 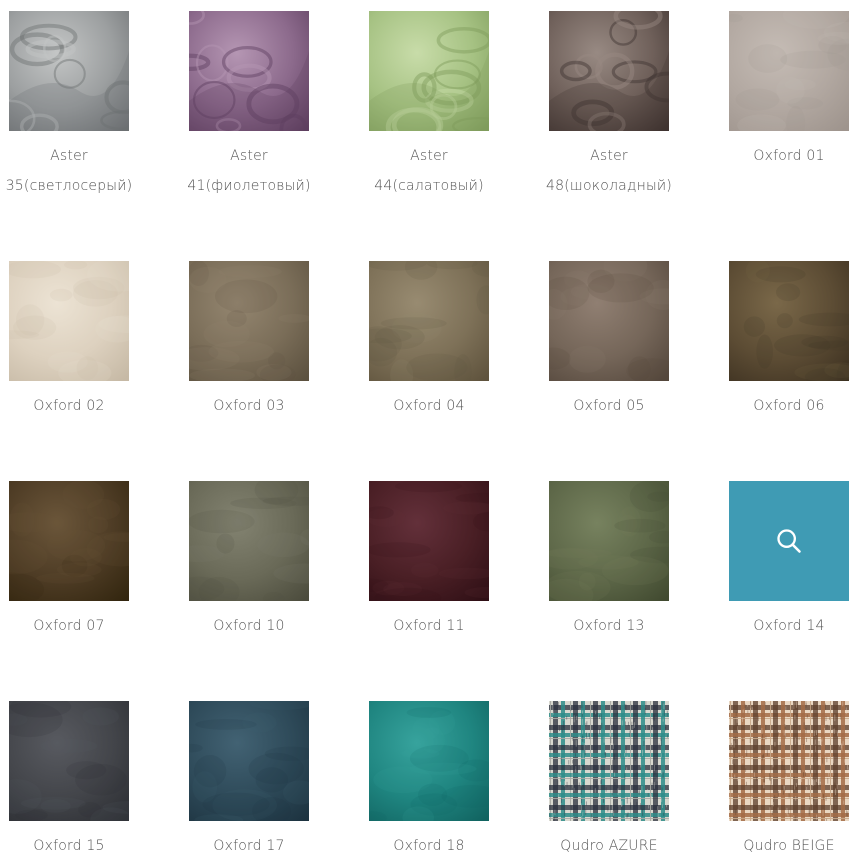 I want to click on aster-48-texture, so click(x=609, y=71).